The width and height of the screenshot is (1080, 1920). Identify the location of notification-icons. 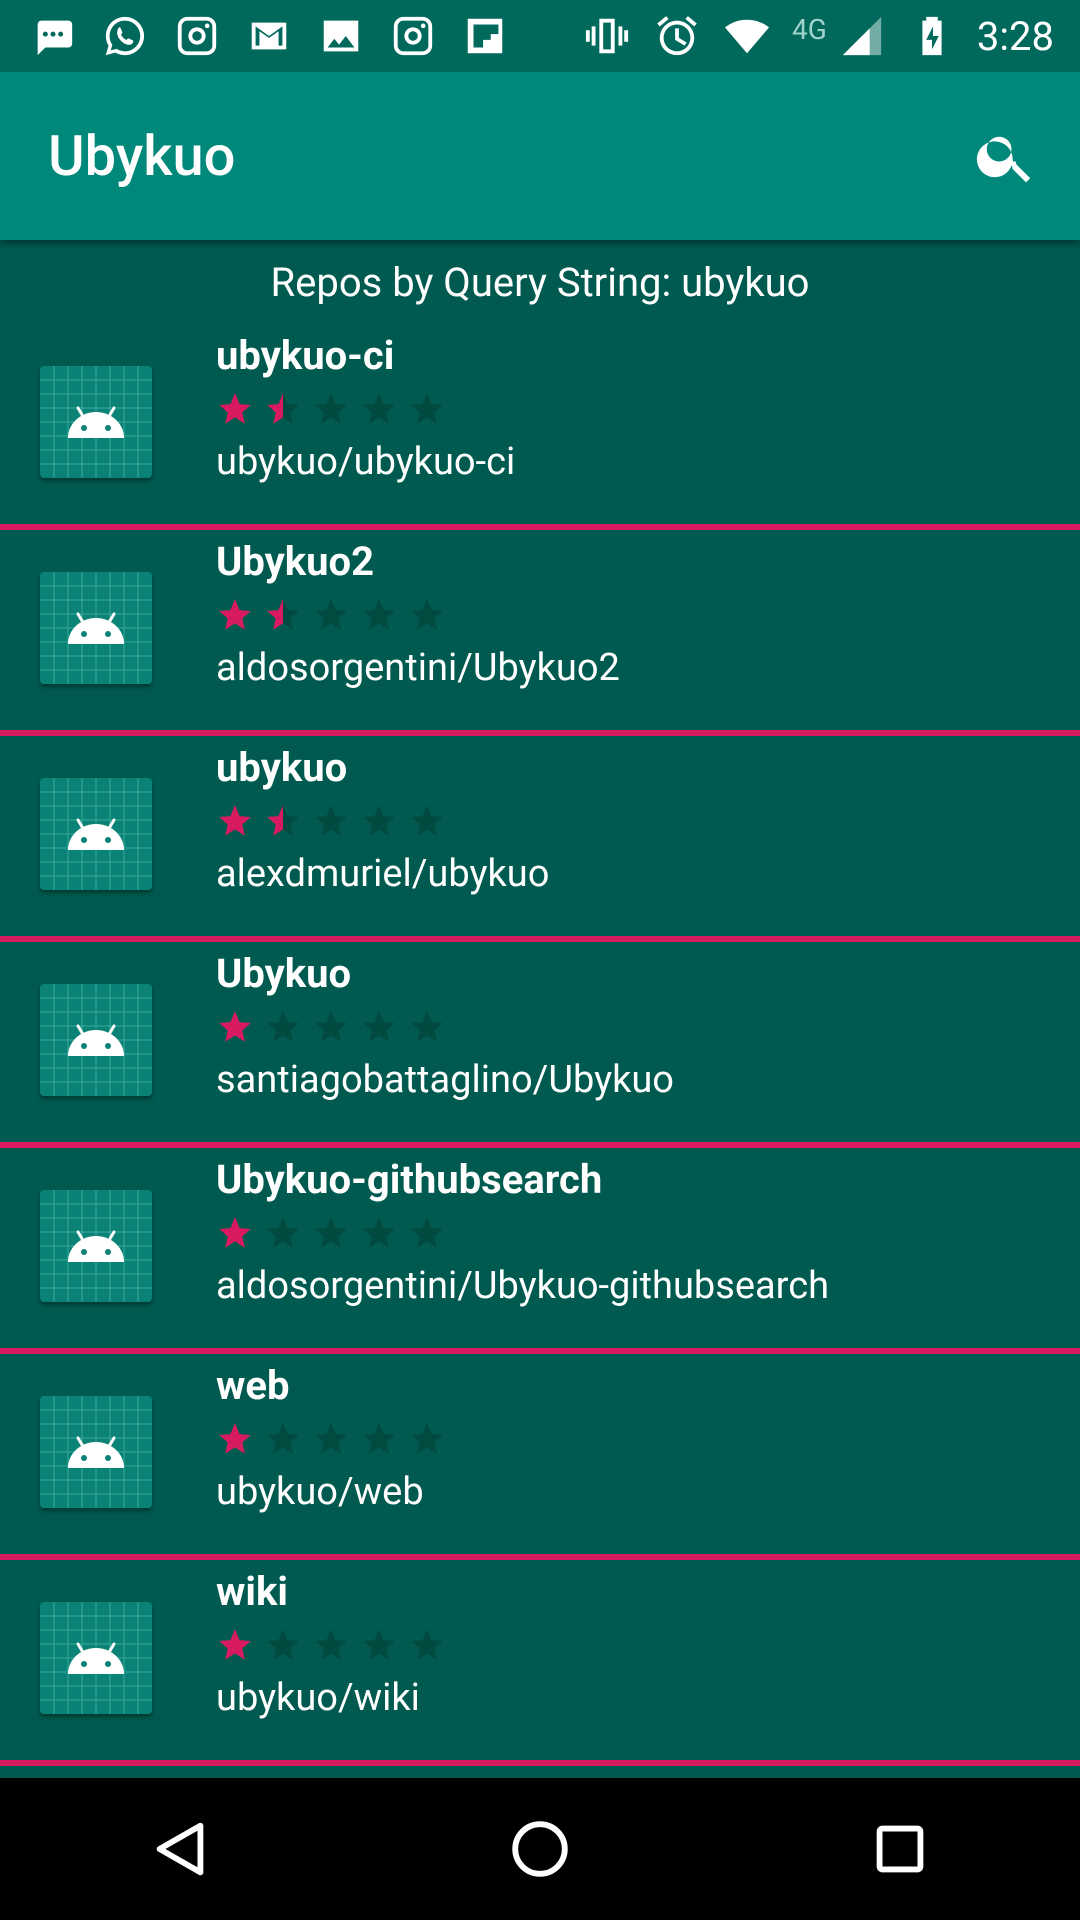
(255, 36).